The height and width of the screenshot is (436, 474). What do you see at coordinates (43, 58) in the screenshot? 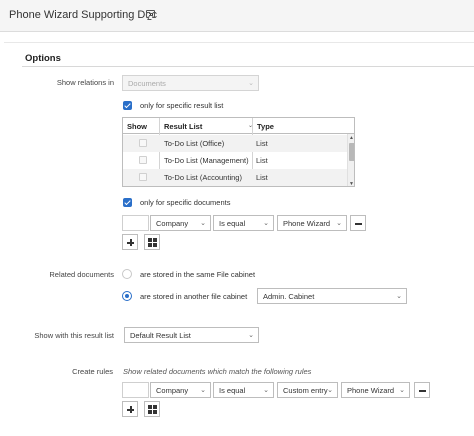
I see `options-heading: Options` at bounding box center [43, 58].